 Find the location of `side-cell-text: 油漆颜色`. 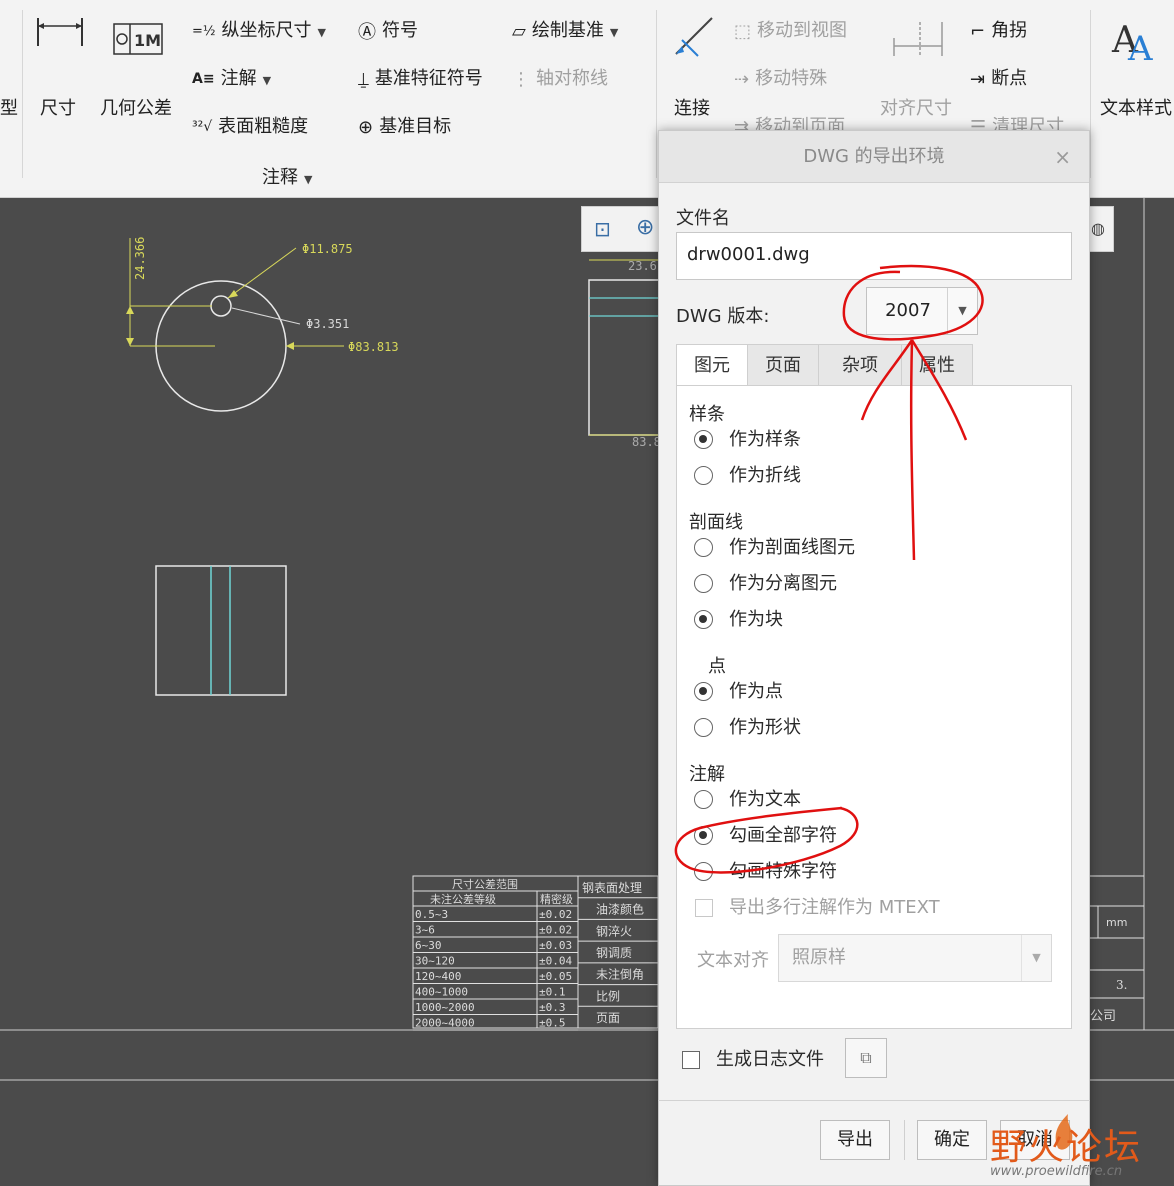

side-cell-text: 油漆颜色 is located at coordinates (620, 909).